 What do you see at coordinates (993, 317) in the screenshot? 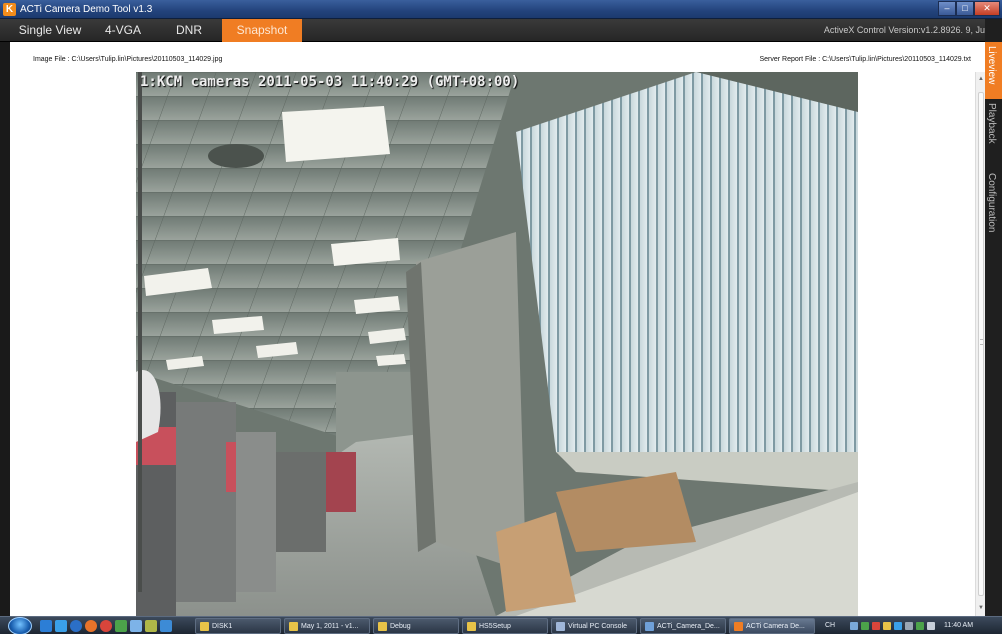
I see `side-tab-strip: Liveview Playback Configuration` at bounding box center [993, 317].